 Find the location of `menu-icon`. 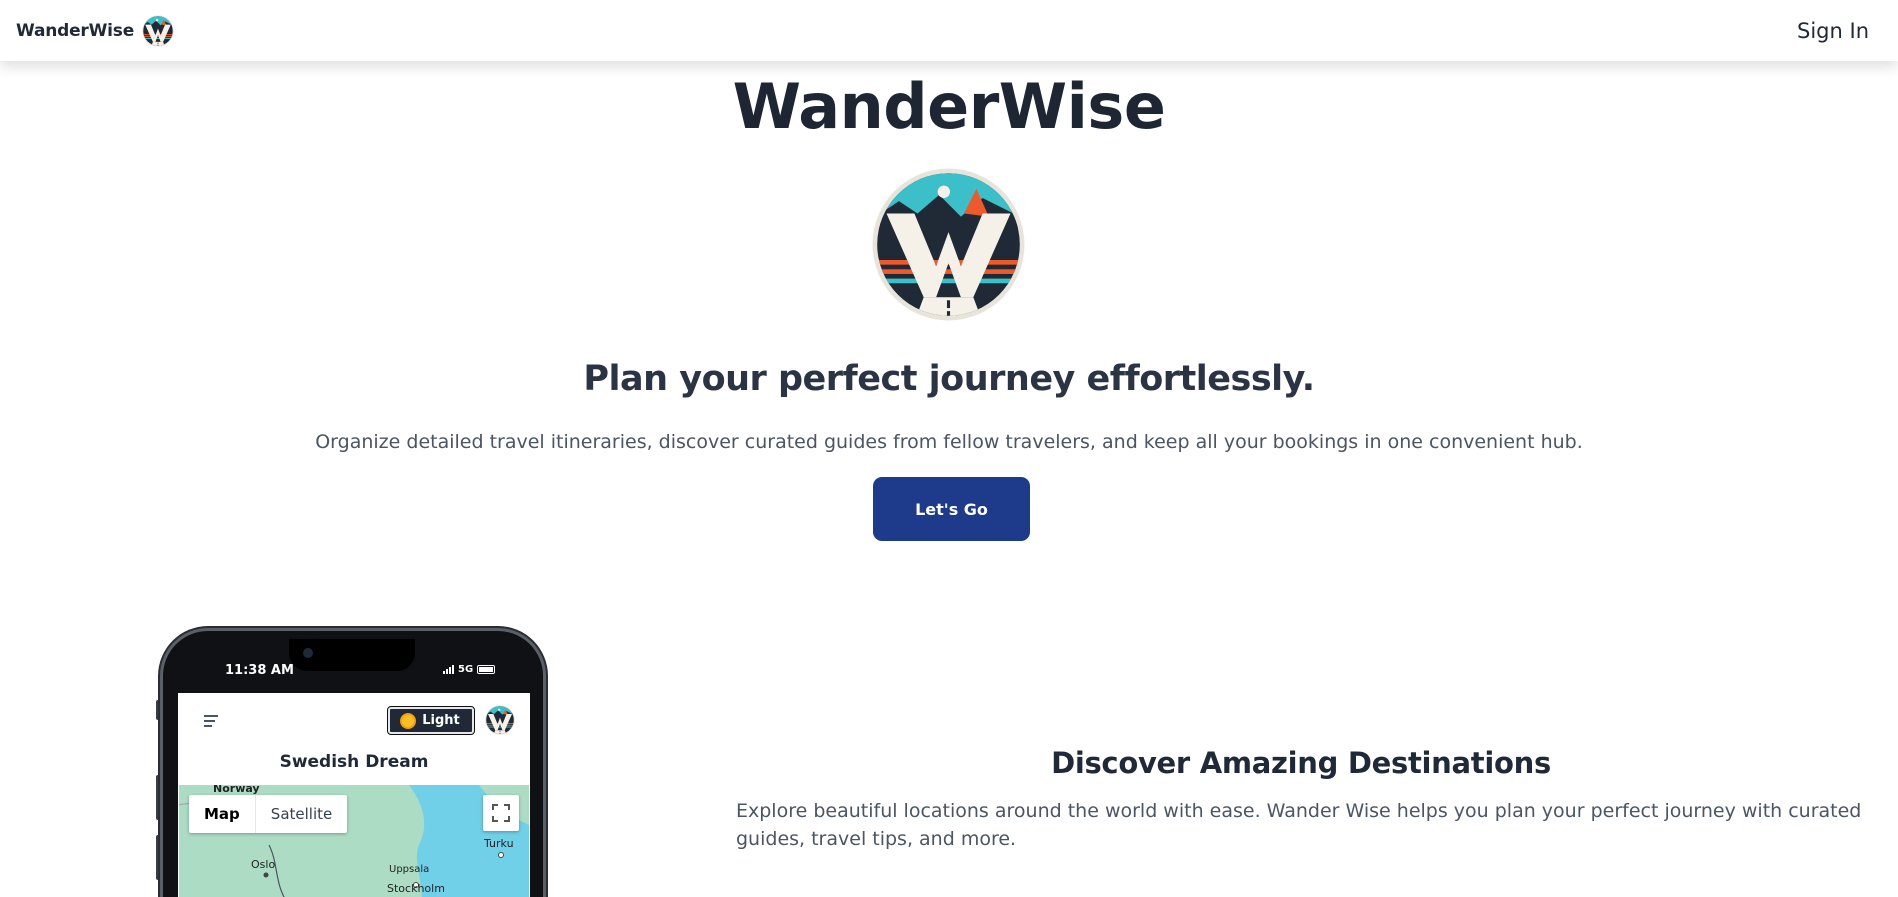

menu-icon is located at coordinates (211, 722).